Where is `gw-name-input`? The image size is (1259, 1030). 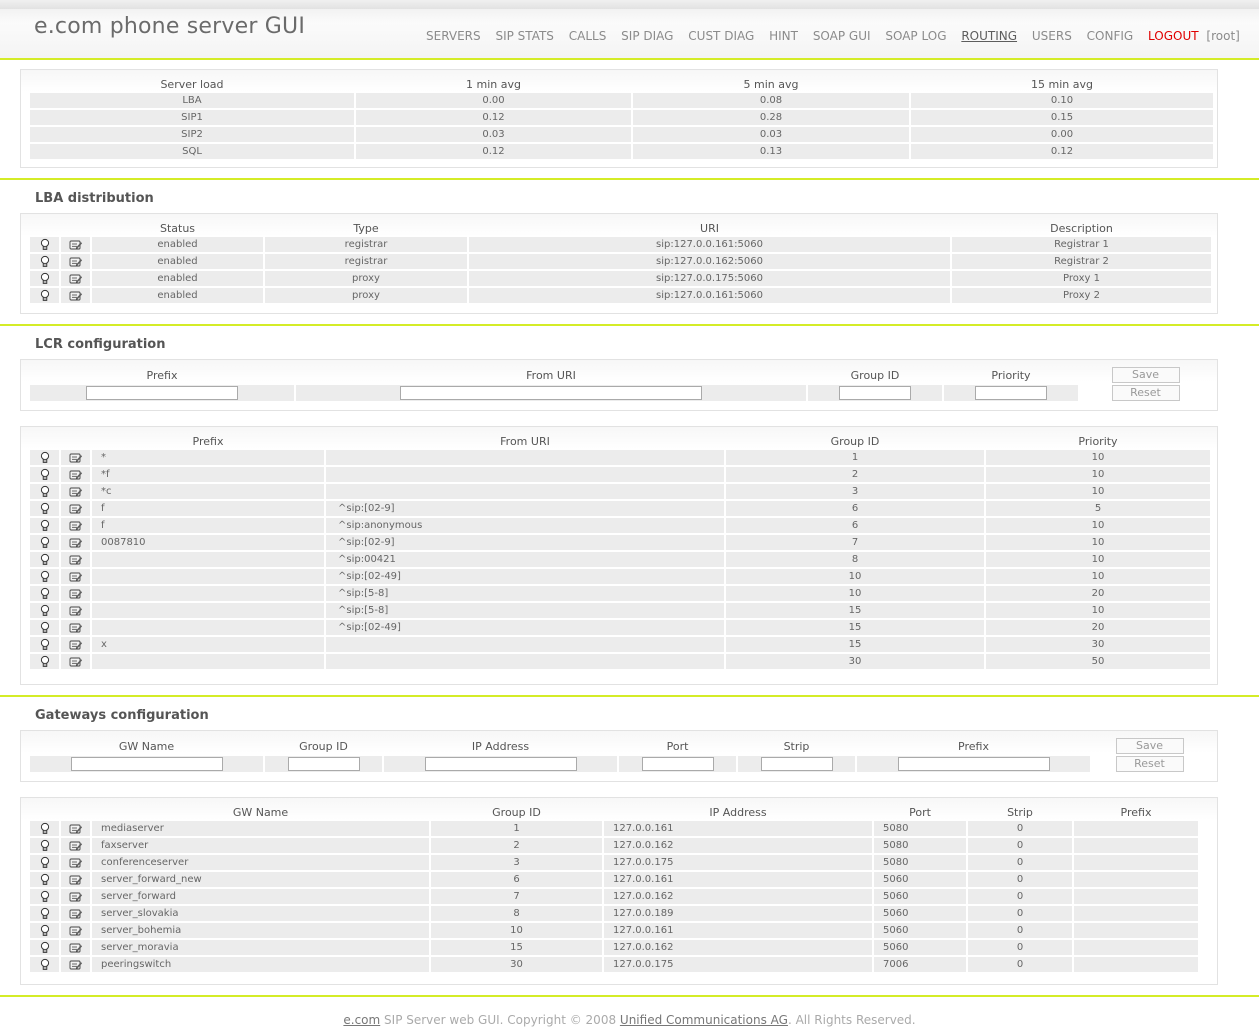 gw-name-input is located at coordinates (146, 764).